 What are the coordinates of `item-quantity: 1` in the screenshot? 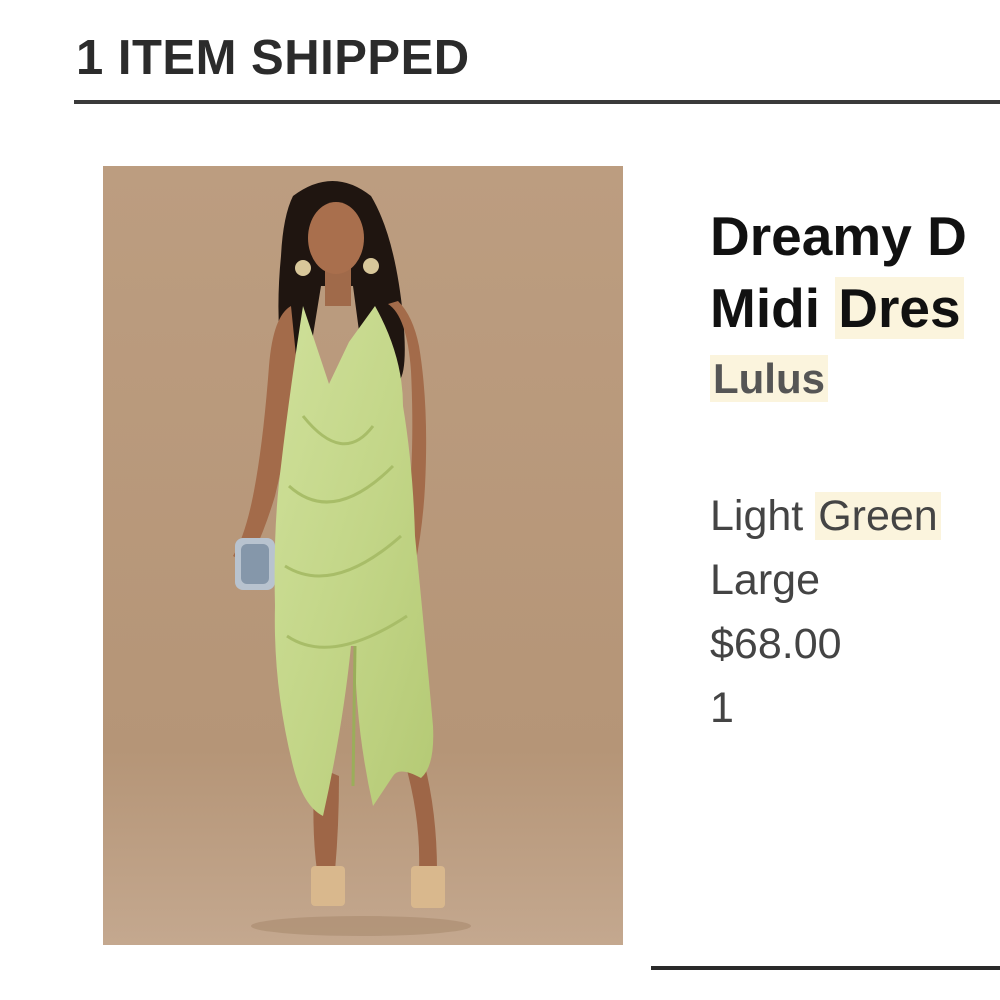 It's located at (722, 708).